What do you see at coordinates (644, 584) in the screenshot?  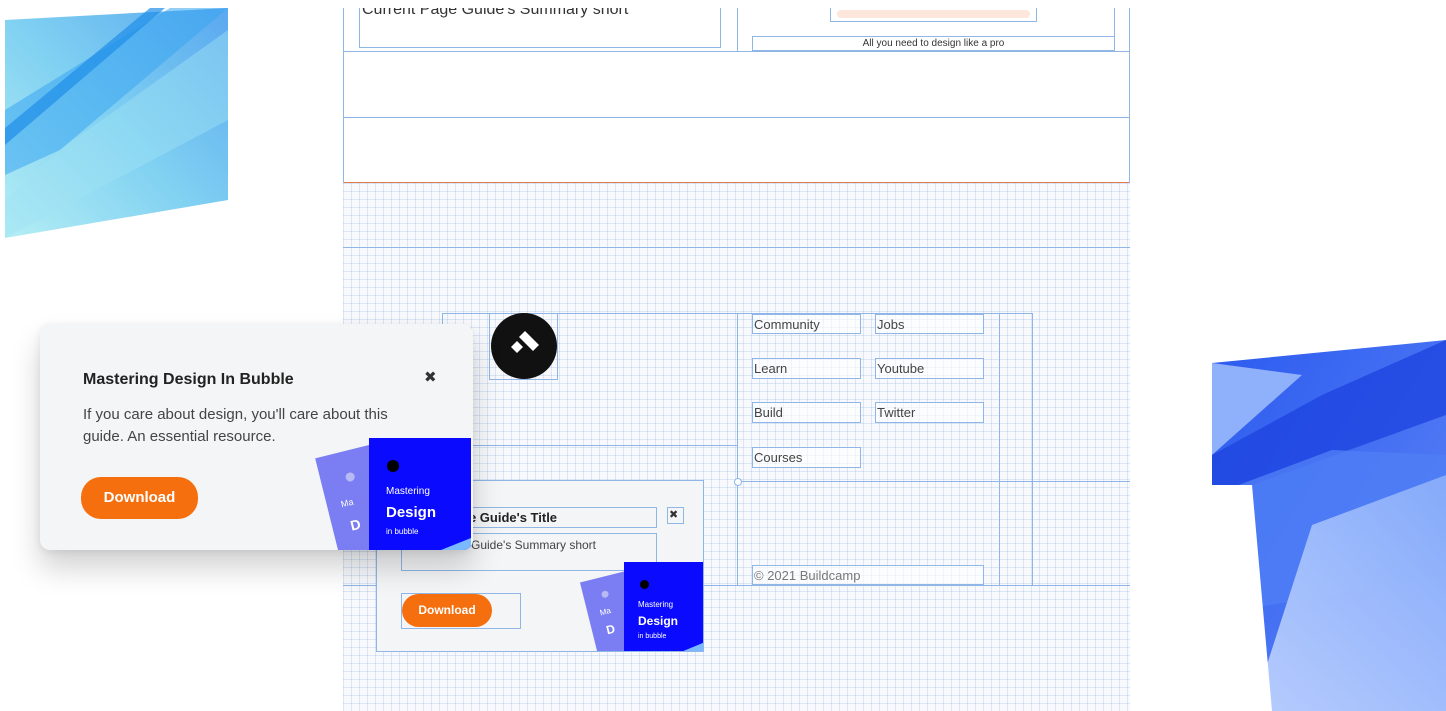 I see `editor-book-logo-icon` at bounding box center [644, 584].